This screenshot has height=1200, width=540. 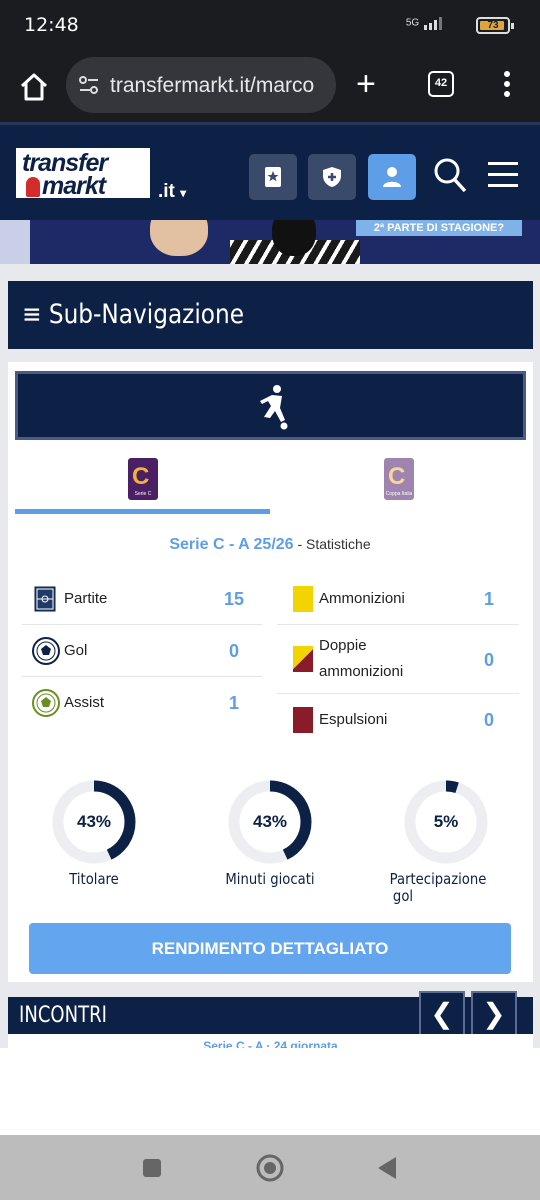 What do you see at coordinates (33, 187) in the screenshot?
I see `logo-mark` at bounding box center [33, 187].